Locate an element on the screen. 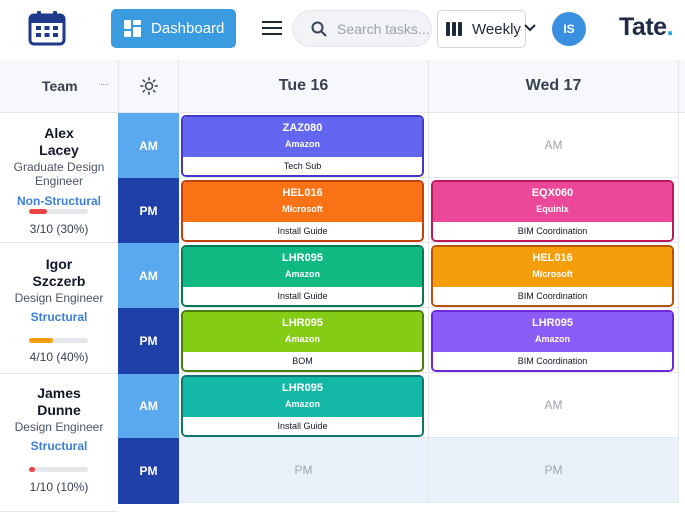  day-header-wed: Wed 17 is located at coordinates (554, 86).